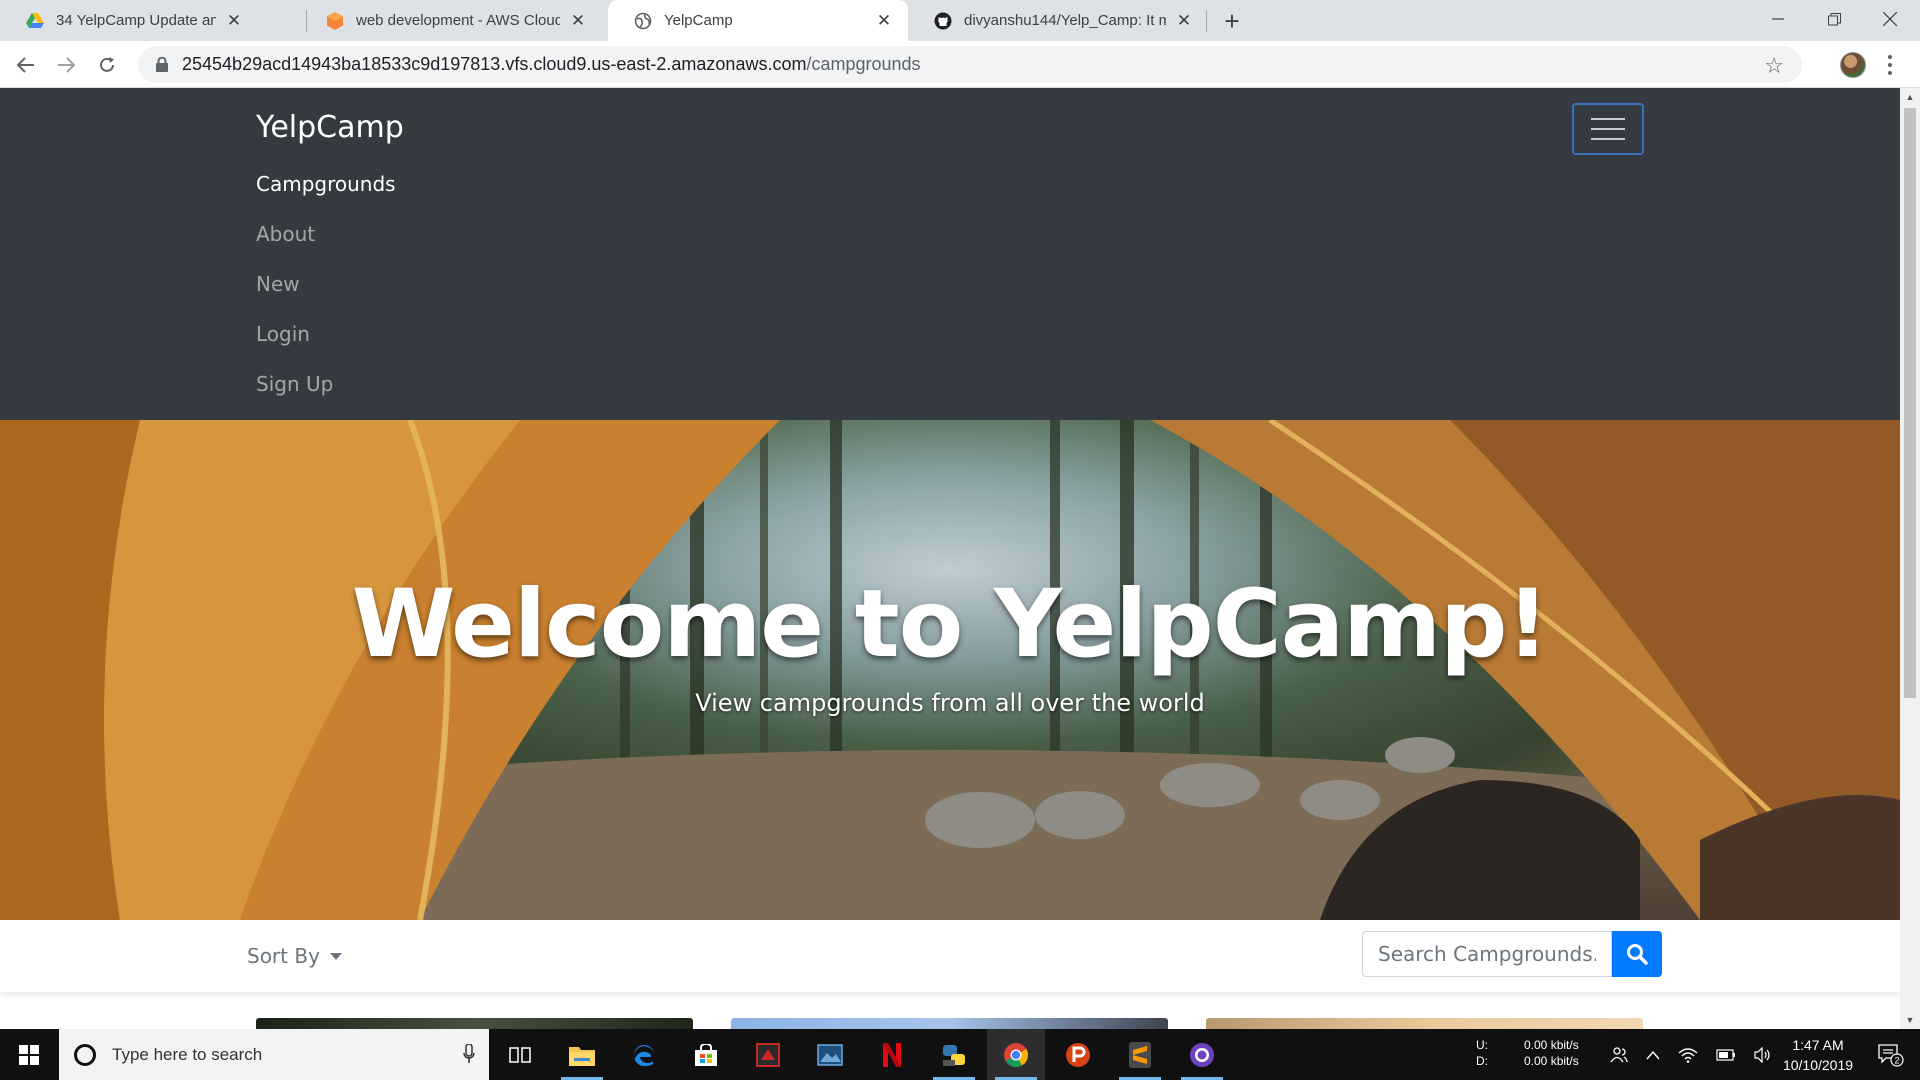 This screenshot has width=1920, height=1080. Describe the element at coordinates (644, 1054) in the screenshot. I see `edge-browser-icon` at that location.